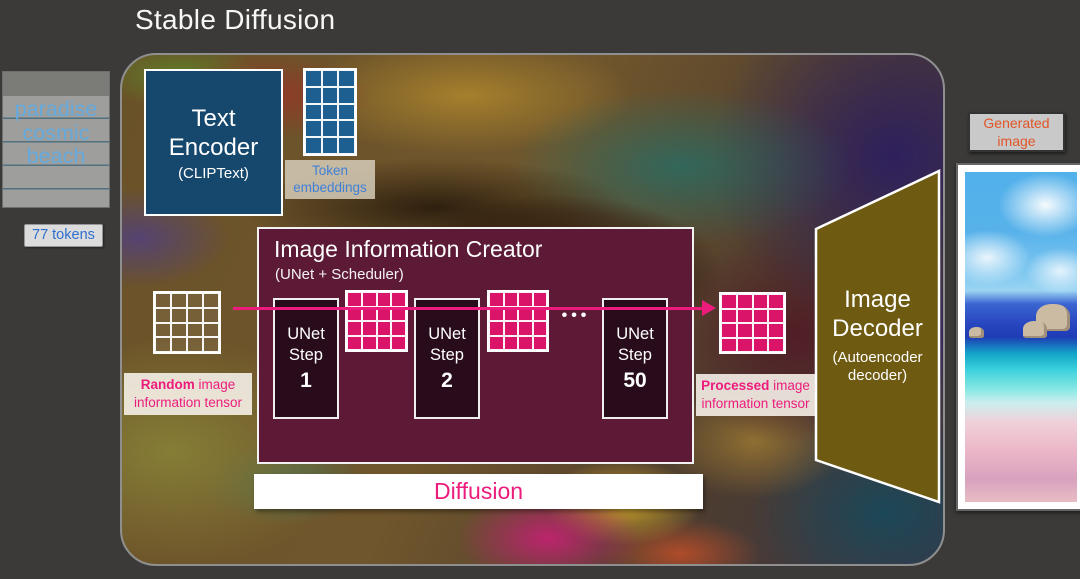 This screenshot has width=1080, height=579. I want to click on unet-step-50-box: UNet Step 50, so click(635, 358).